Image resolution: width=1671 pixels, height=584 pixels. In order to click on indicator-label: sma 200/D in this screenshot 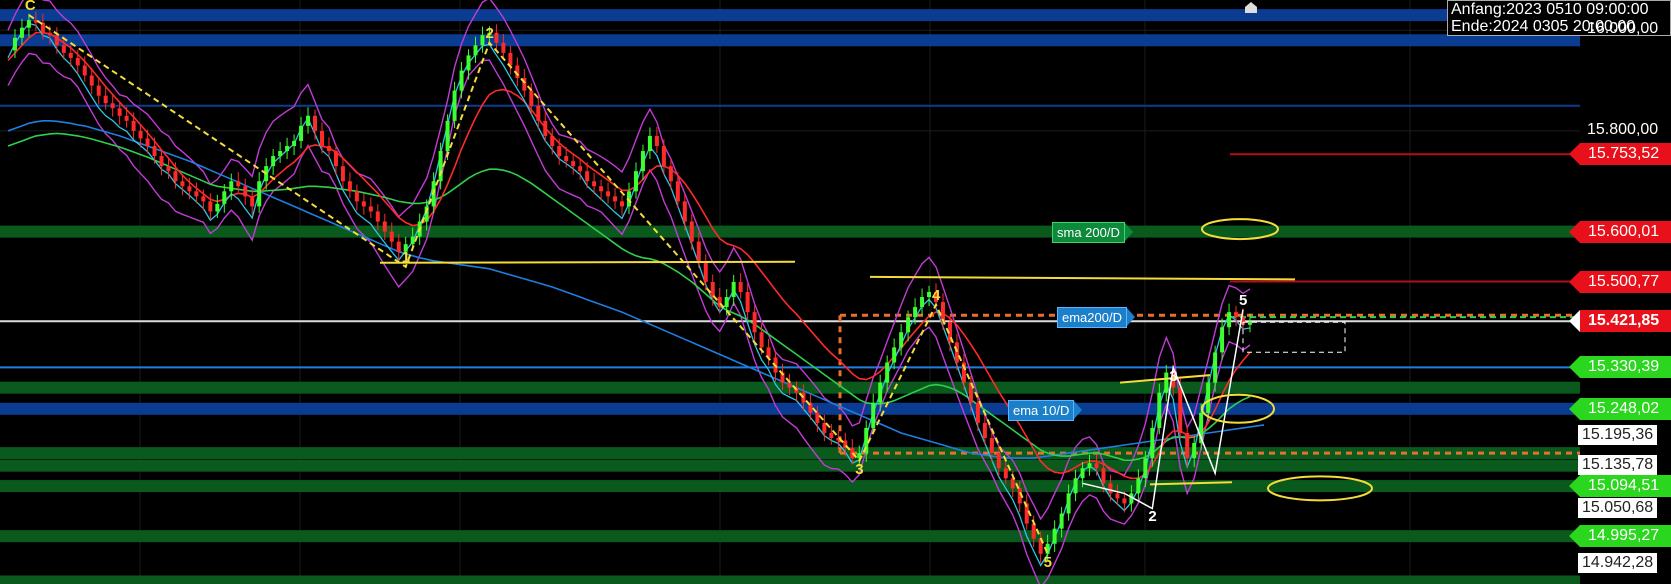, I will do `click(1092, 232)`.